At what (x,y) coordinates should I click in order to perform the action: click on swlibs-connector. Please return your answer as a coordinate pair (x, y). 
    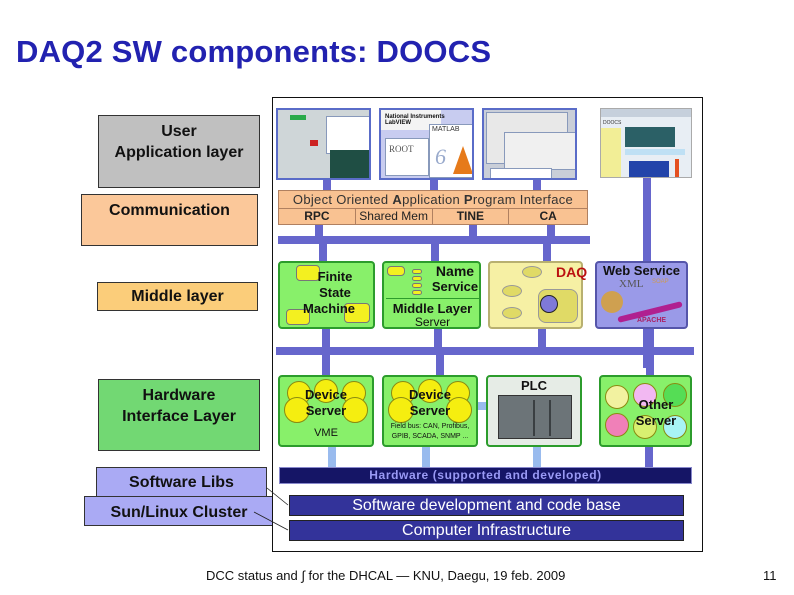
    Looking at the image, I should click on (277, 496).